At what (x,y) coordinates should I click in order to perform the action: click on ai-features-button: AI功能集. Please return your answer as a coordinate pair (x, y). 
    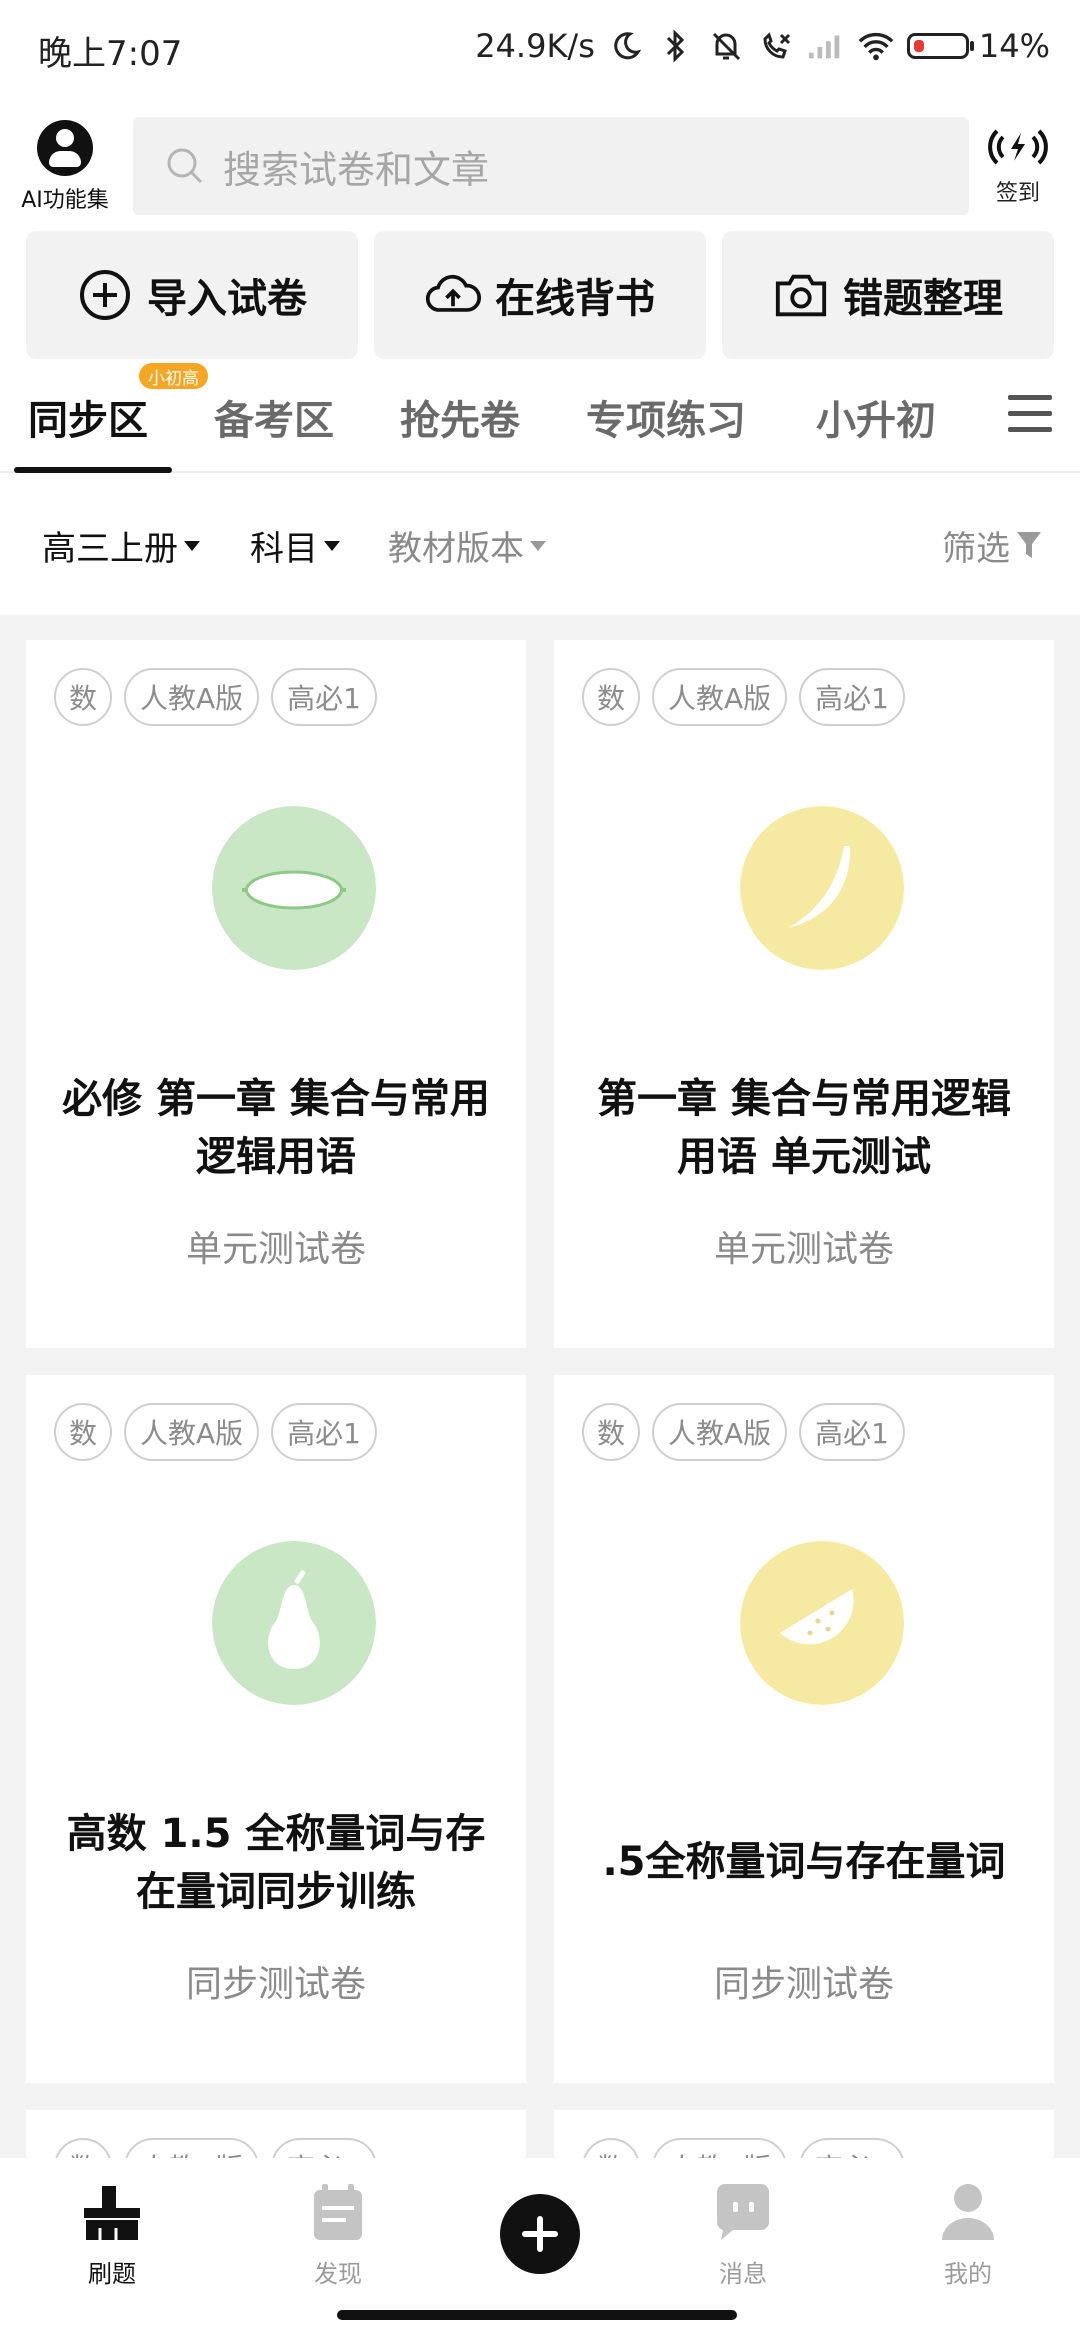
    Looking at the image, I should click on (65, 175).